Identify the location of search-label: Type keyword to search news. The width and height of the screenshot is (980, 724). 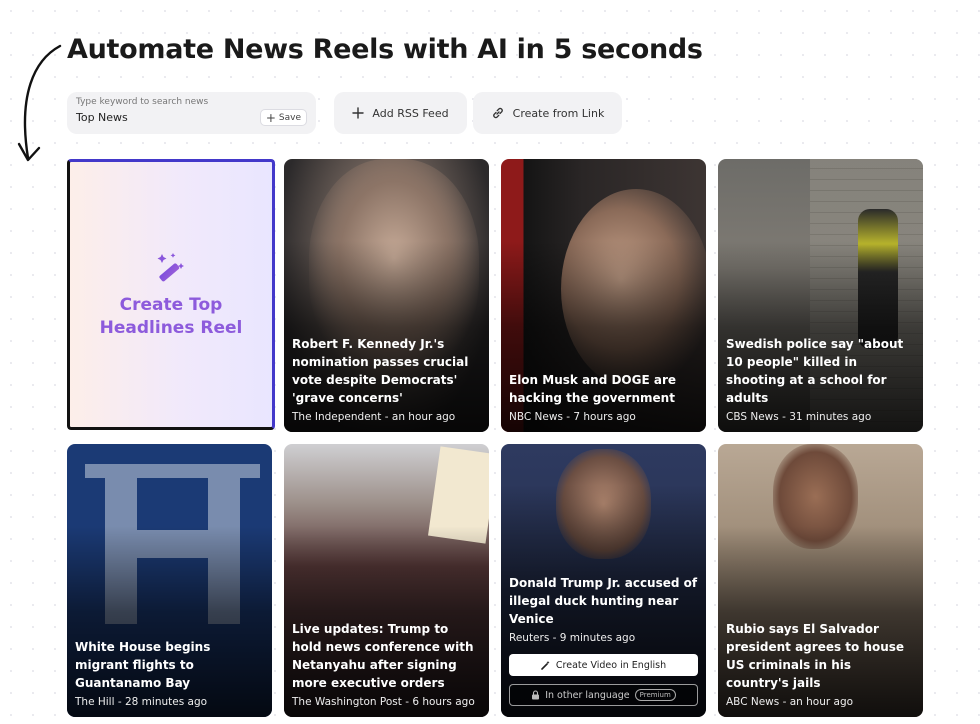
(142, 102).